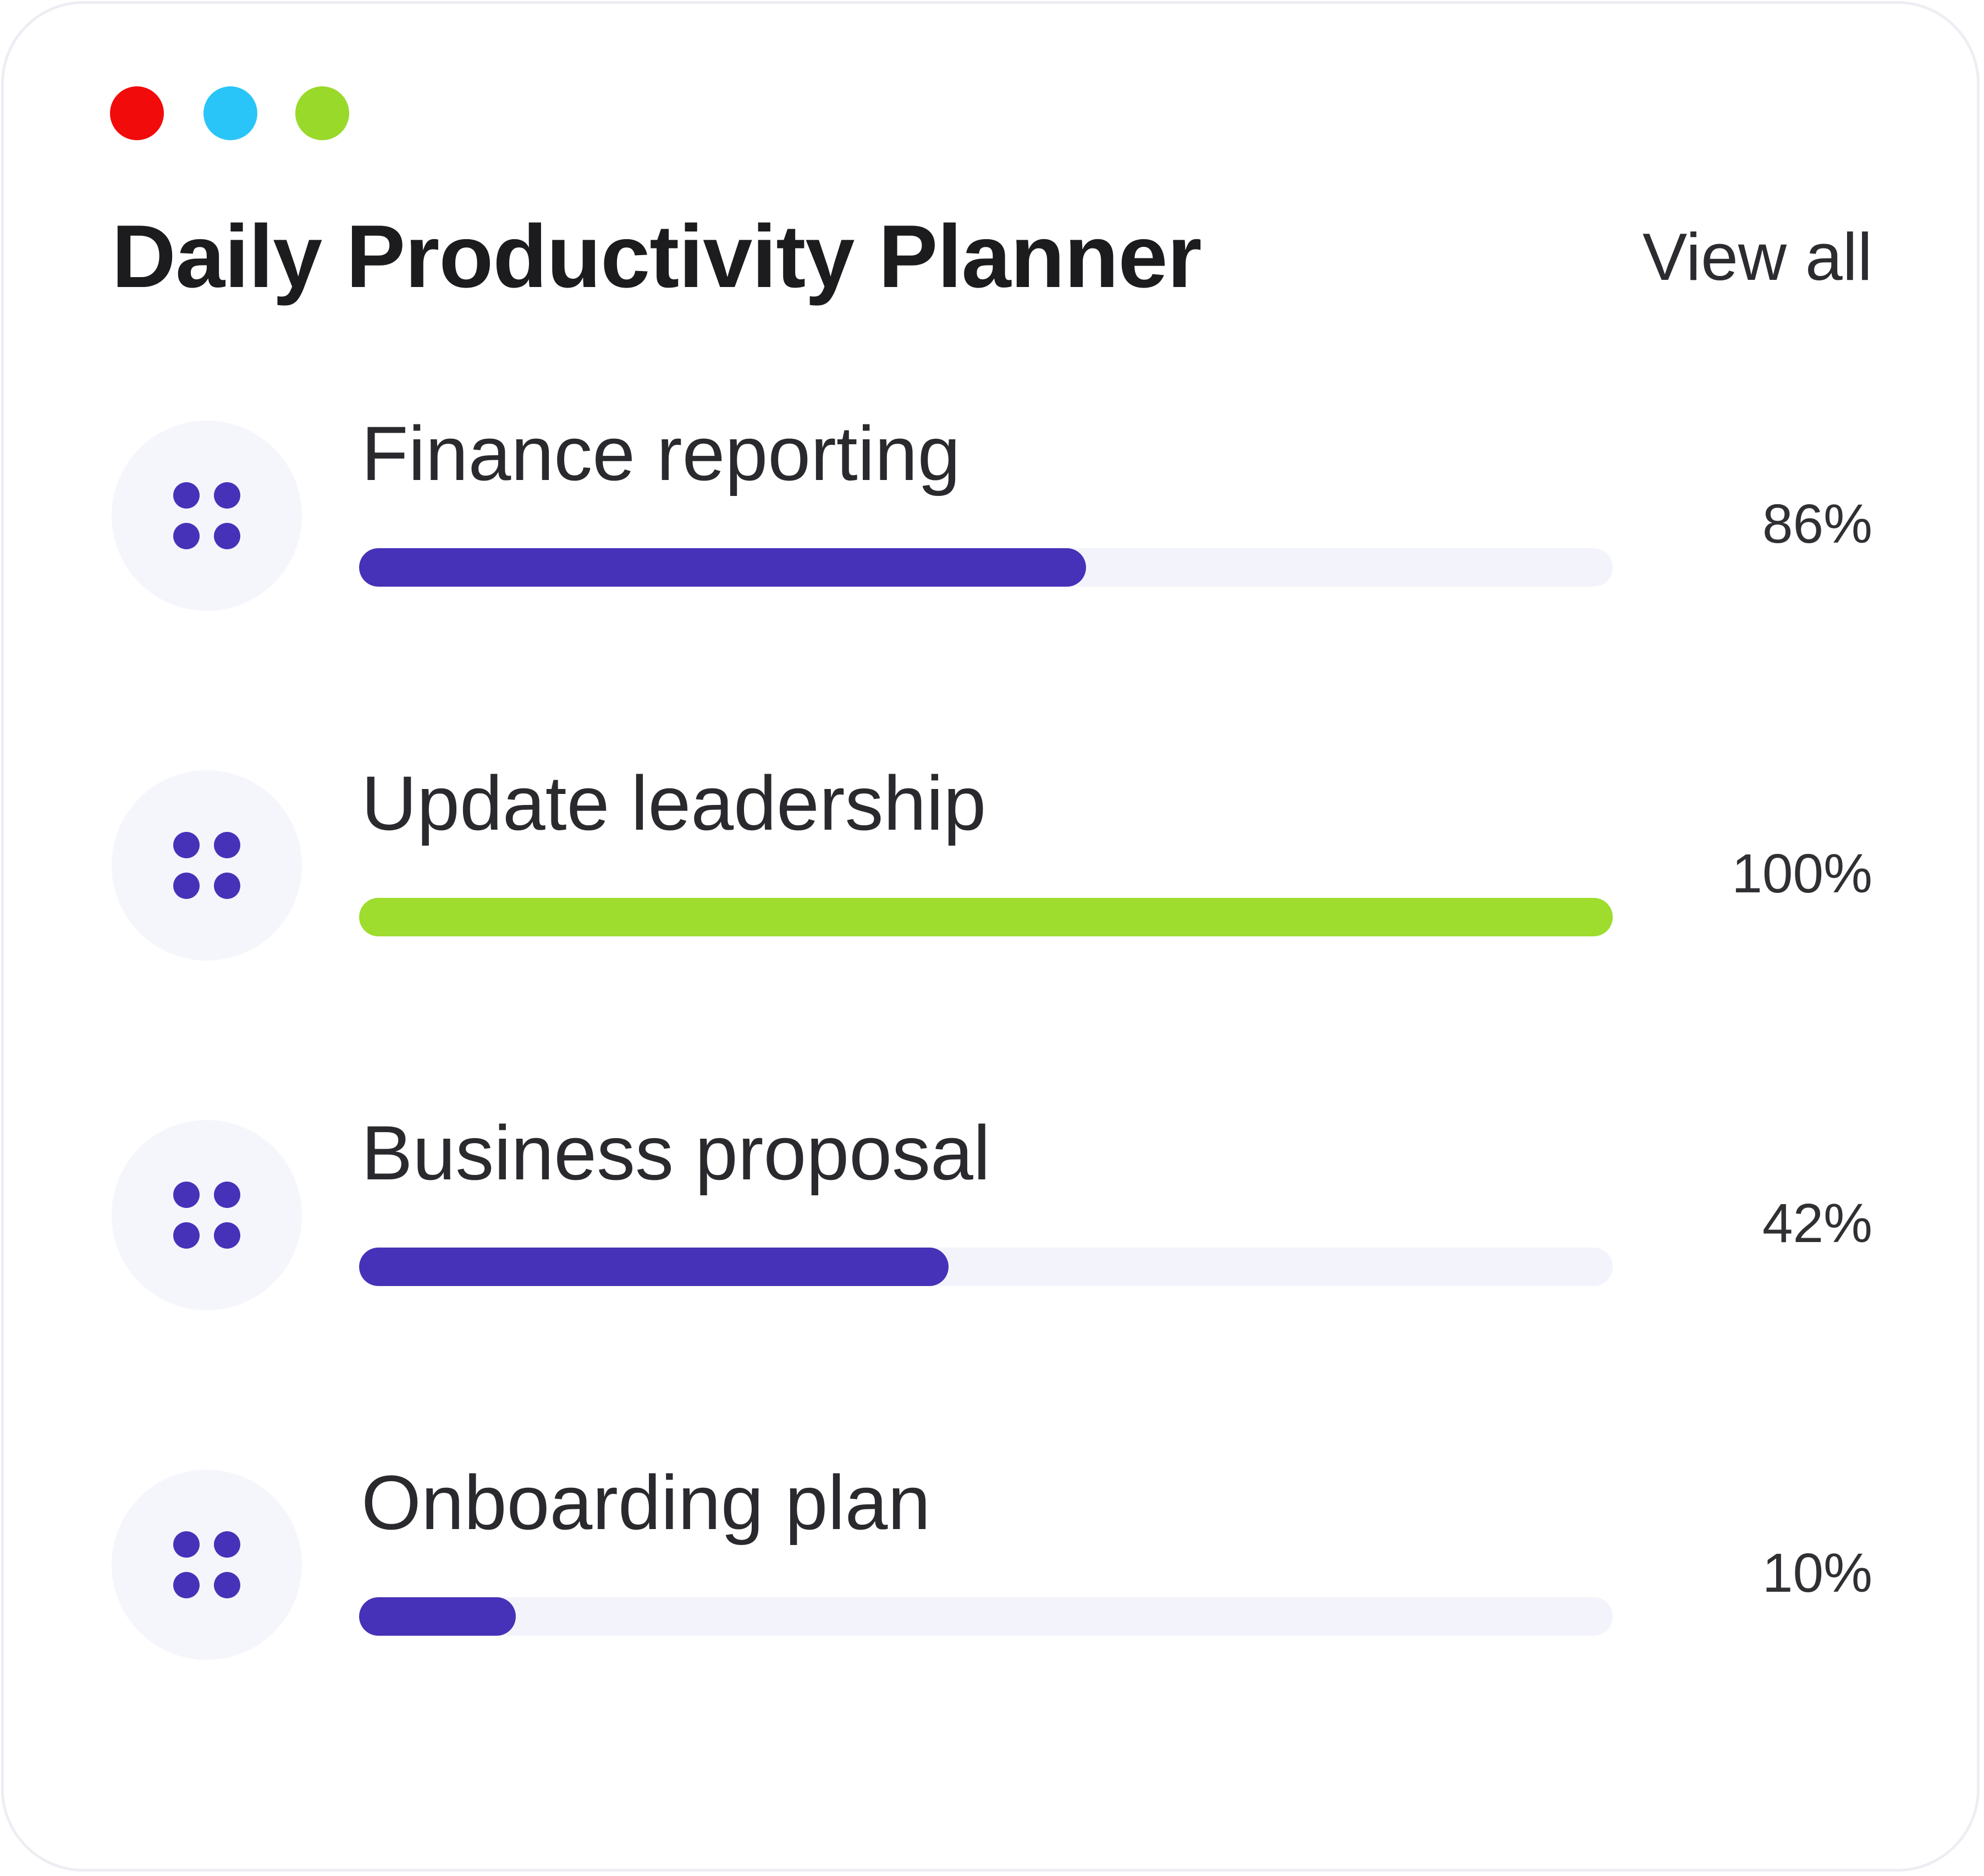  I want to click on task-percent: 86%, so click(1817, 524).